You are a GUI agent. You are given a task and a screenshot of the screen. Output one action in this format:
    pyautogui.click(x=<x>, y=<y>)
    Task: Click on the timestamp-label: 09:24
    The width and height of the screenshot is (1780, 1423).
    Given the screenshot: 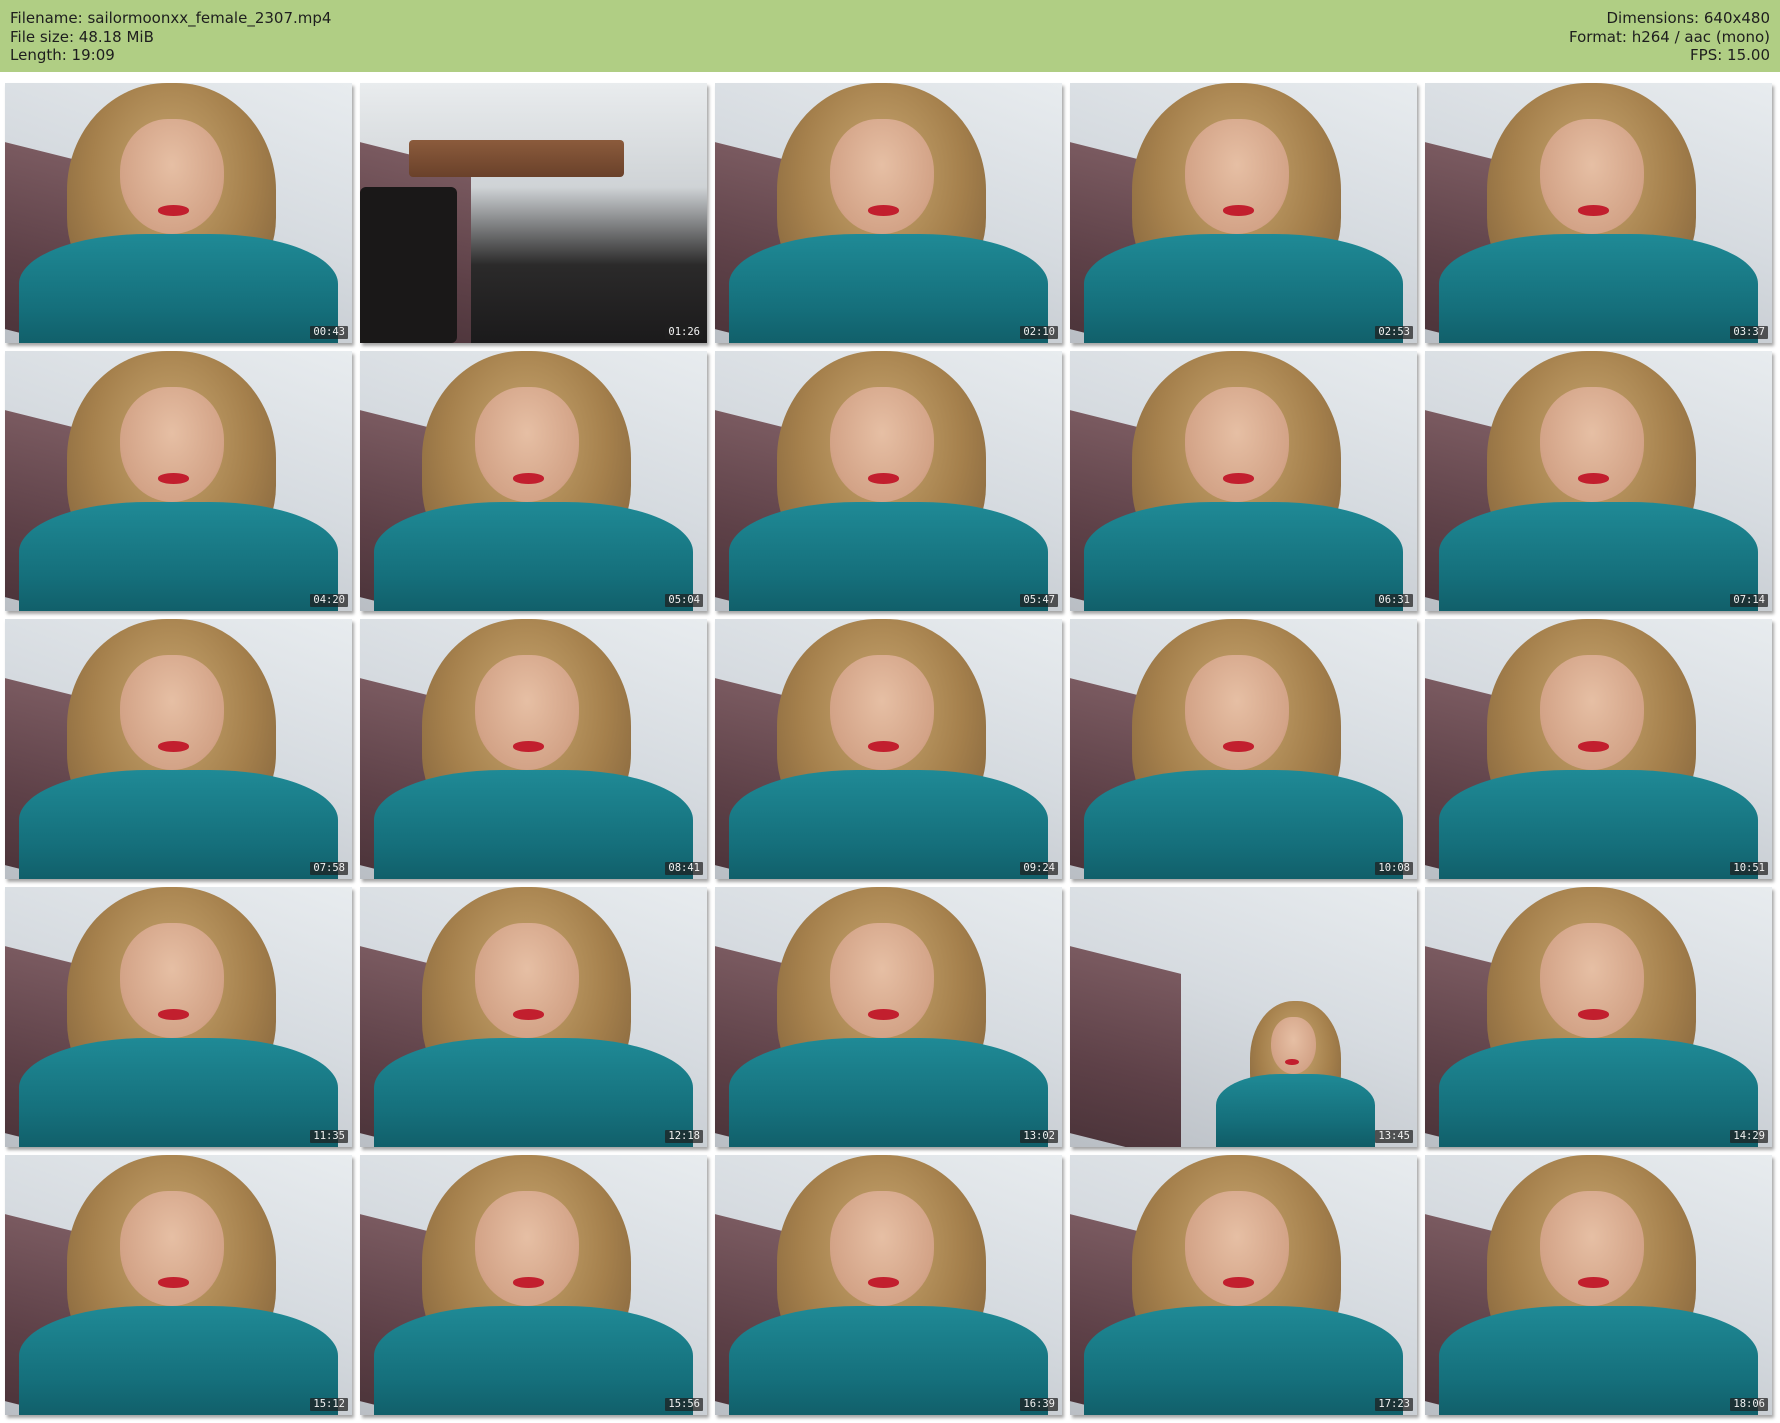 What is the action you would take?
    pyautogui.click(x=1039, y=868)
    